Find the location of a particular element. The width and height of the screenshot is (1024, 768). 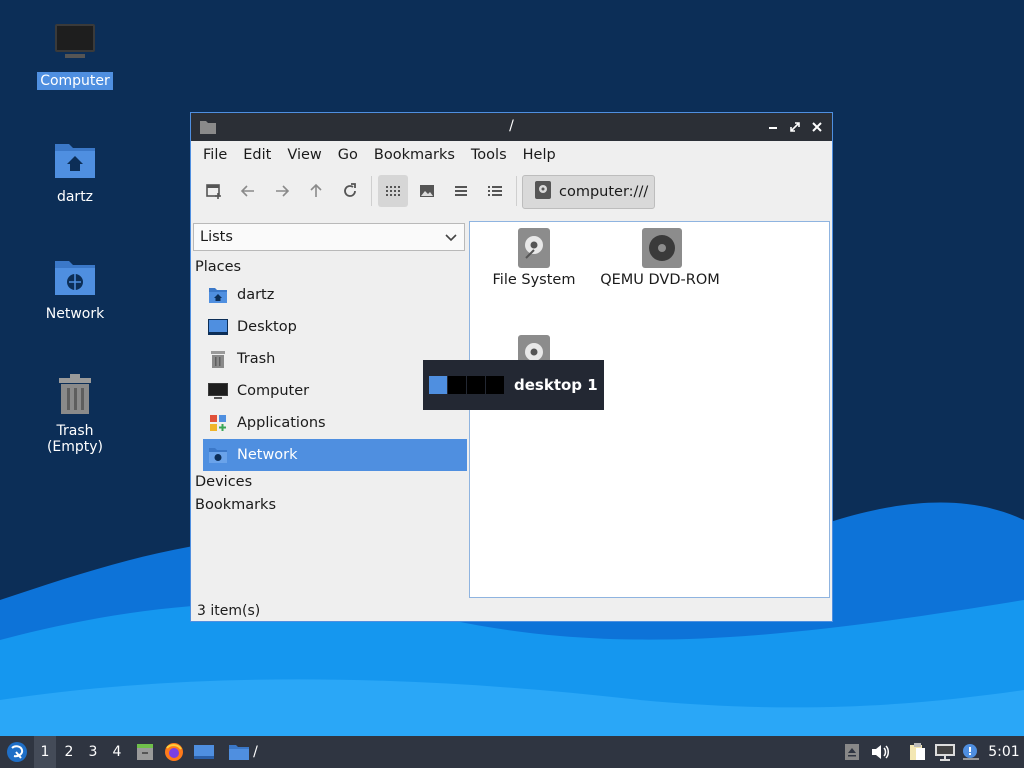

updates-tray-button is located at coordinates (971, 752).